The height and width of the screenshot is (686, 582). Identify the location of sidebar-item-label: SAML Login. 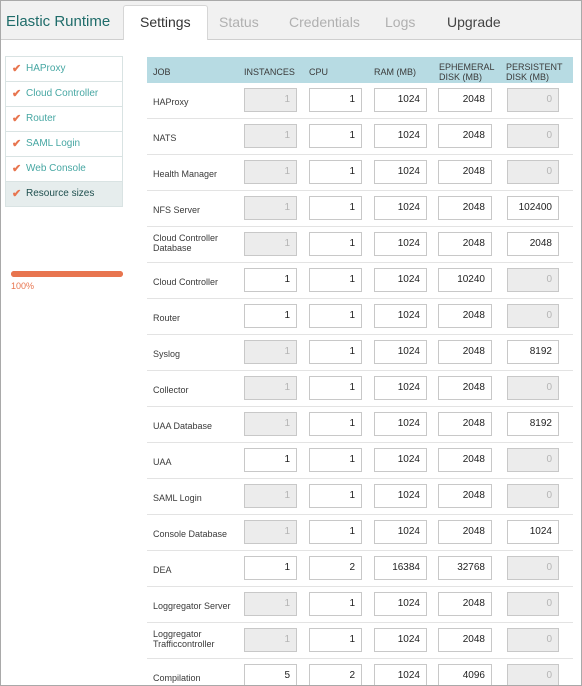
(53, 143).